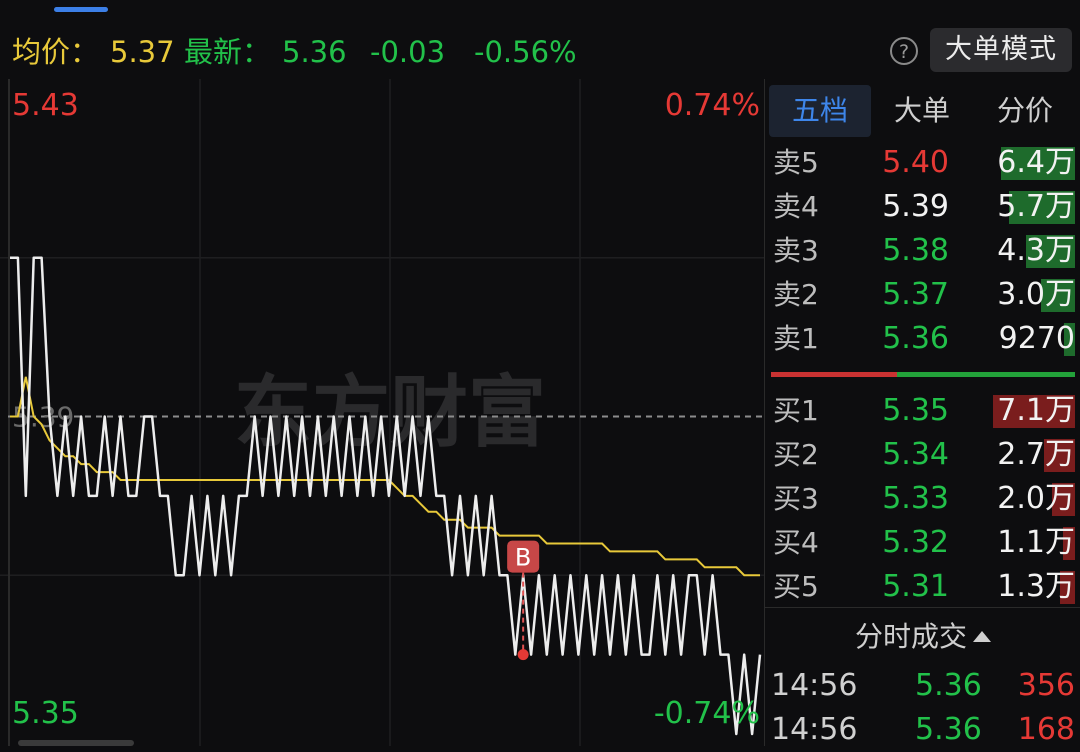 This screenshot has height=752, width=1080. I want to click on big-order-mode-button: 大单模式, so click(1001, 50).